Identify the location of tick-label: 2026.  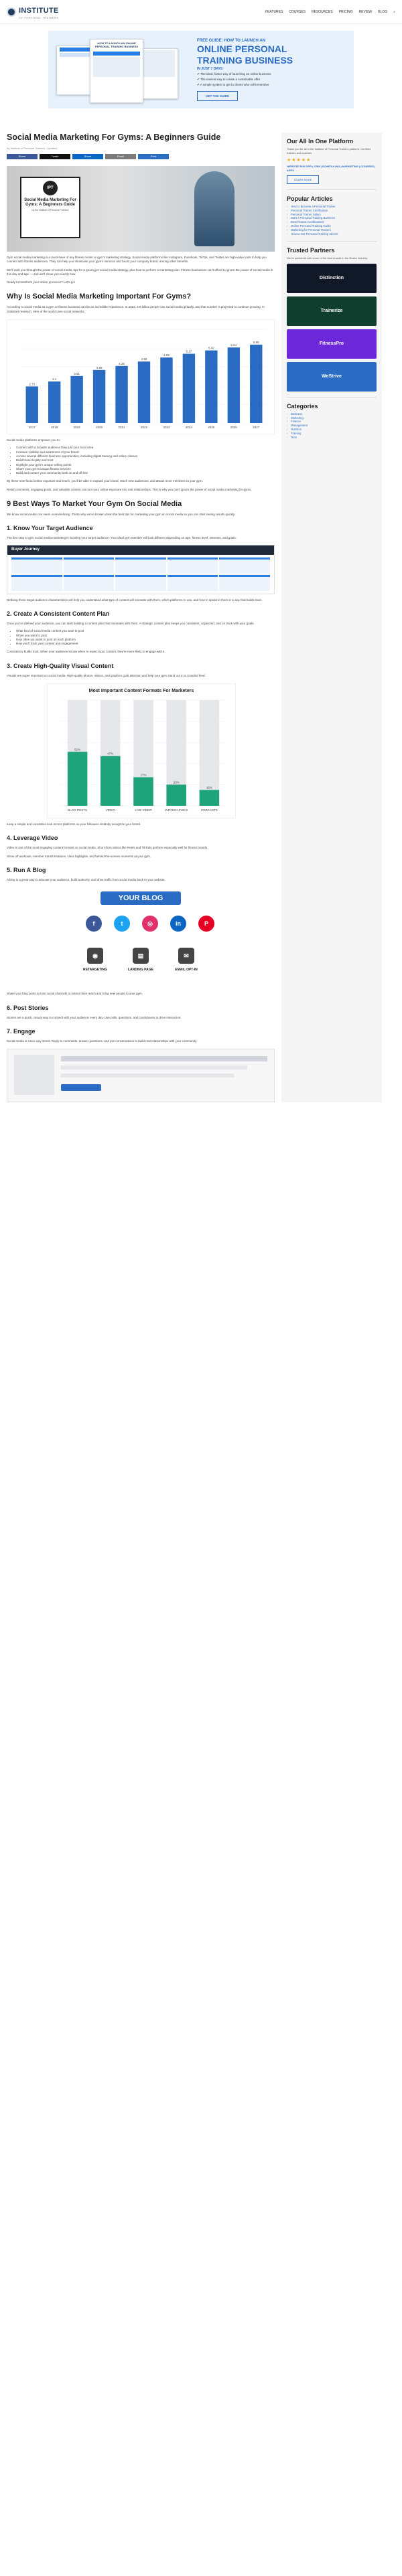
(234, 427).